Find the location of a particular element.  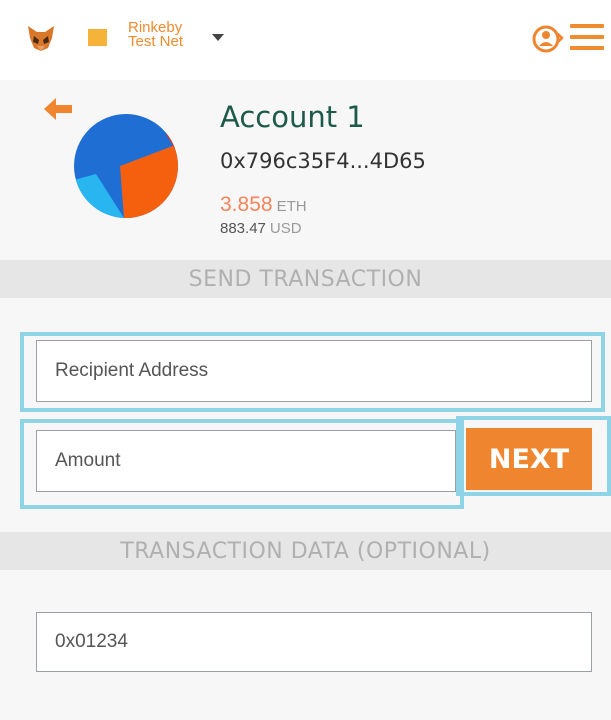

account-name: Account 1 is located at coordinates (292, 117).